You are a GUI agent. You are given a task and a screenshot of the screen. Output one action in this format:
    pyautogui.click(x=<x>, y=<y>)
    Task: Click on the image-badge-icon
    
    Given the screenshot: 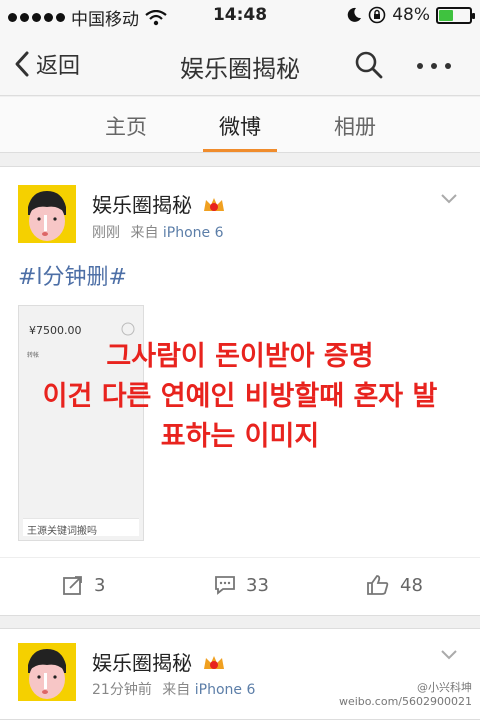 What is the action you would take?
    pyautogui.click(x=128, y=329)
    